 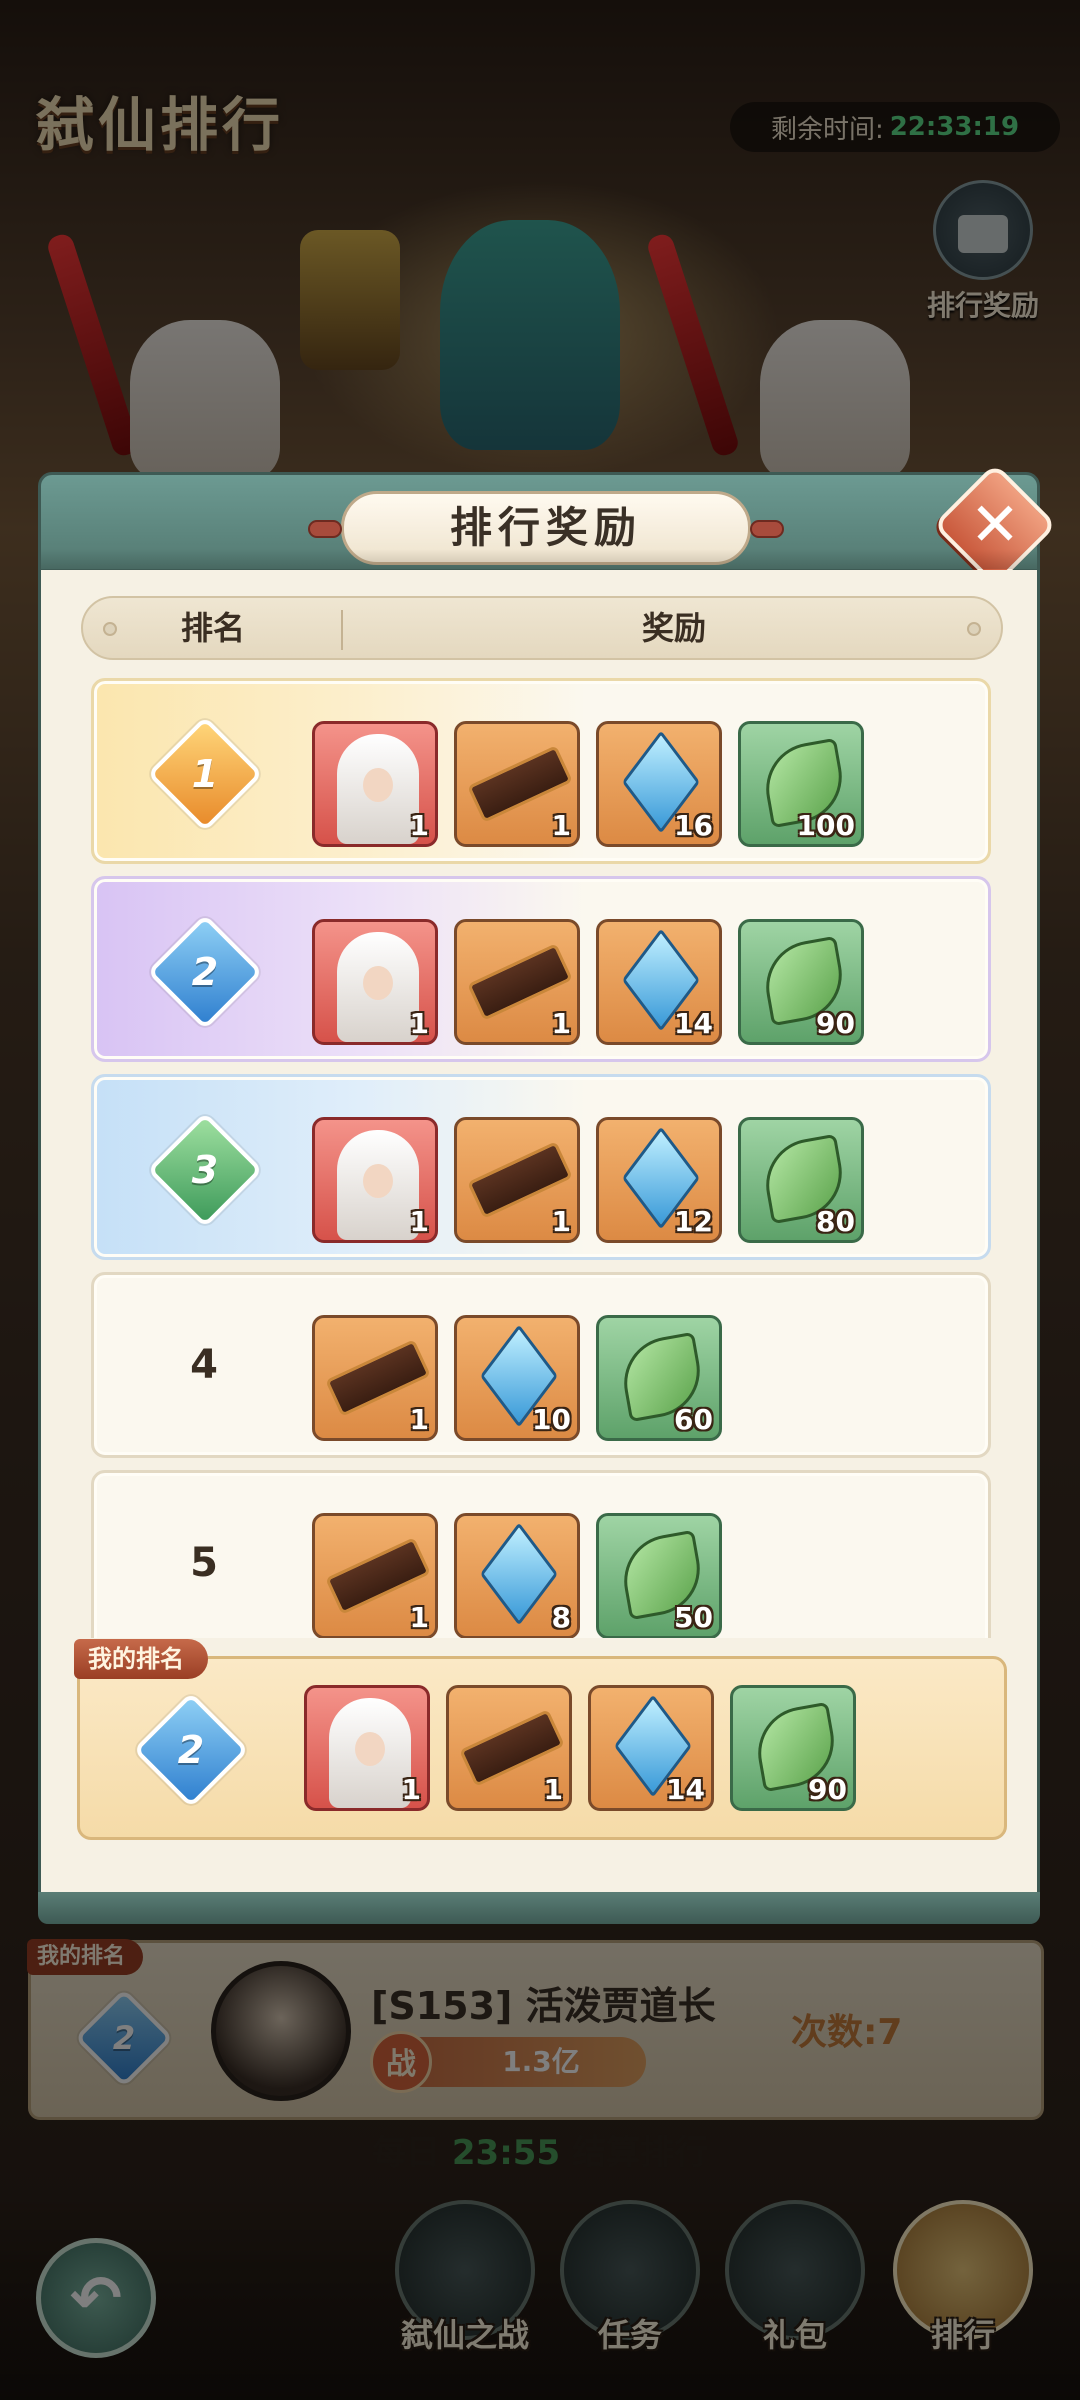 What do you see at coordinates (801, 784) in the screenshot?
I see `herb-reward: 100` at bounding box center [801, 784].